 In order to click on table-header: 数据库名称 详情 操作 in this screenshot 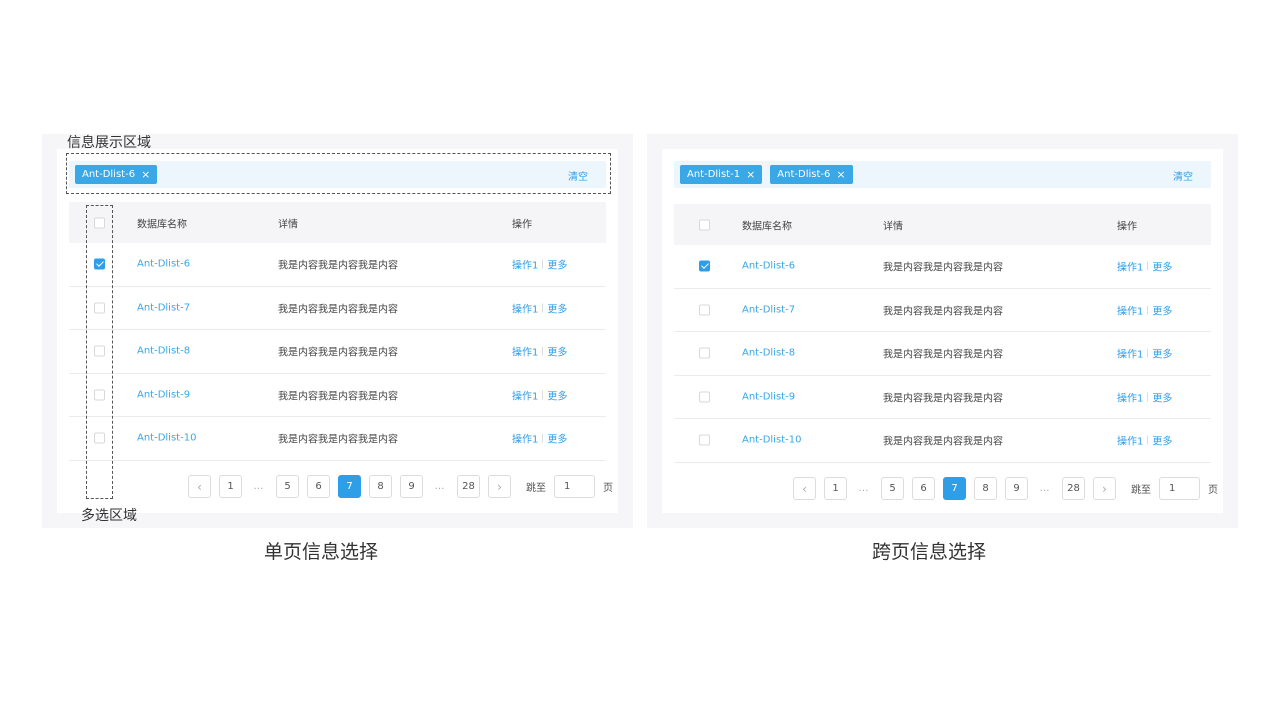, I will do `click(942, 224)`.